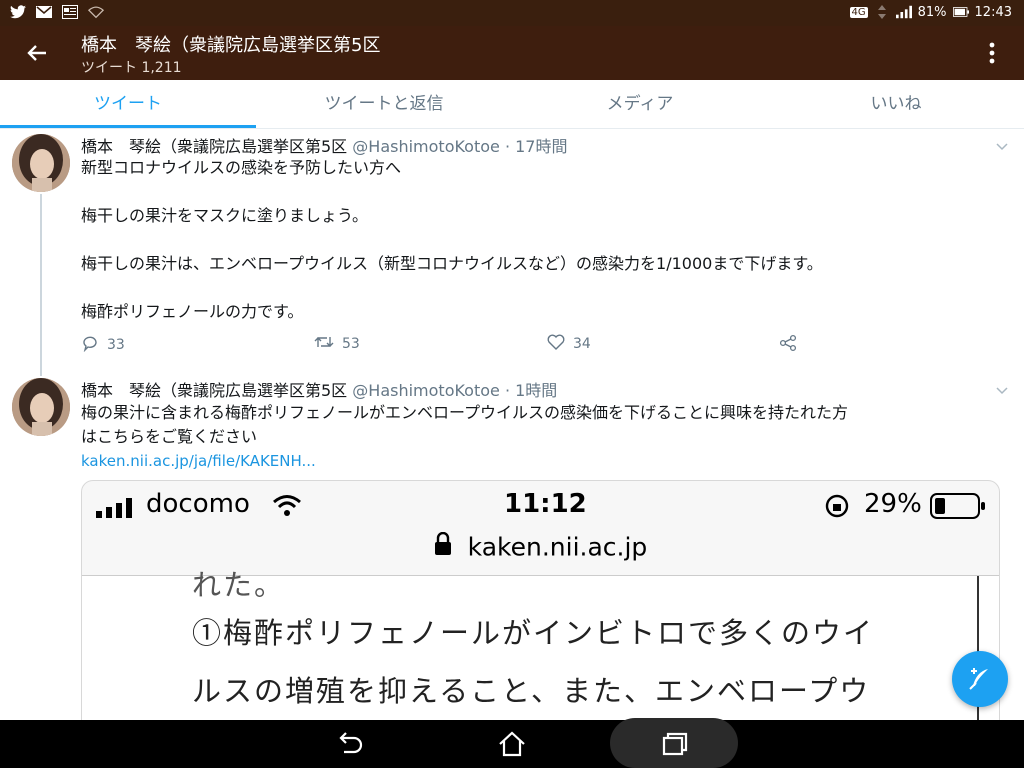 The image size is (1024, 768). I want to click on like-count: 34, so click(582, 344).